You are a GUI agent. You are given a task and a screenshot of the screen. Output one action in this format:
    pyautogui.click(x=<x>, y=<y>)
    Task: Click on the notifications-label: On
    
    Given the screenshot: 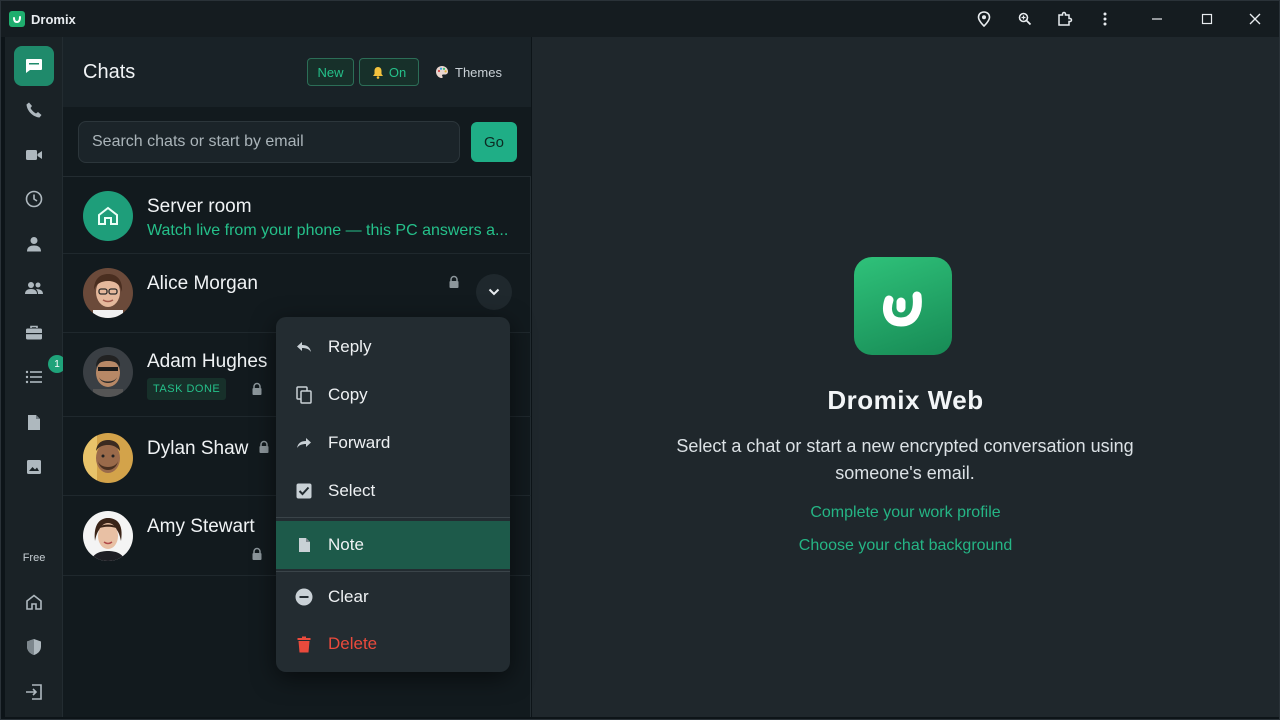 What is the action you would take?
    pyautogui.click(x=397, y=72)
    